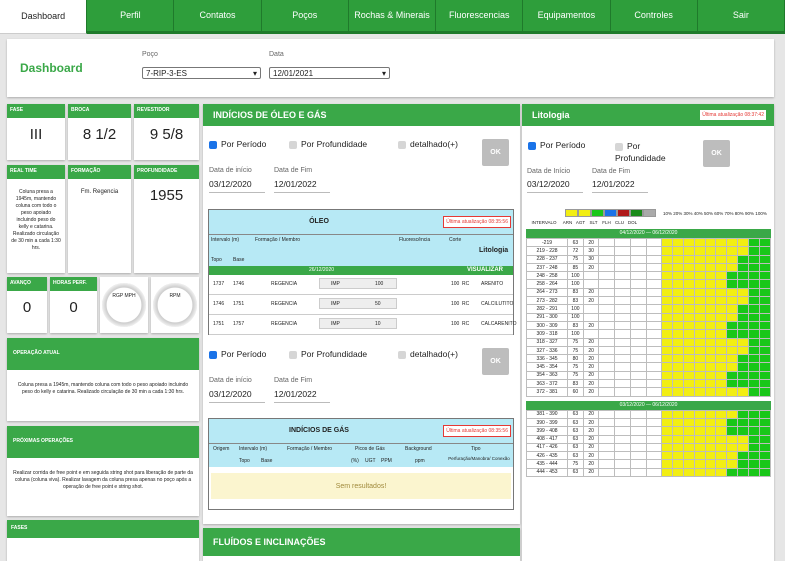  What do you see at coordinates (302, 396) in the screenshot?
I see `data-fim-input-gas: 12/01/2022` at bounding box center [302, 396].